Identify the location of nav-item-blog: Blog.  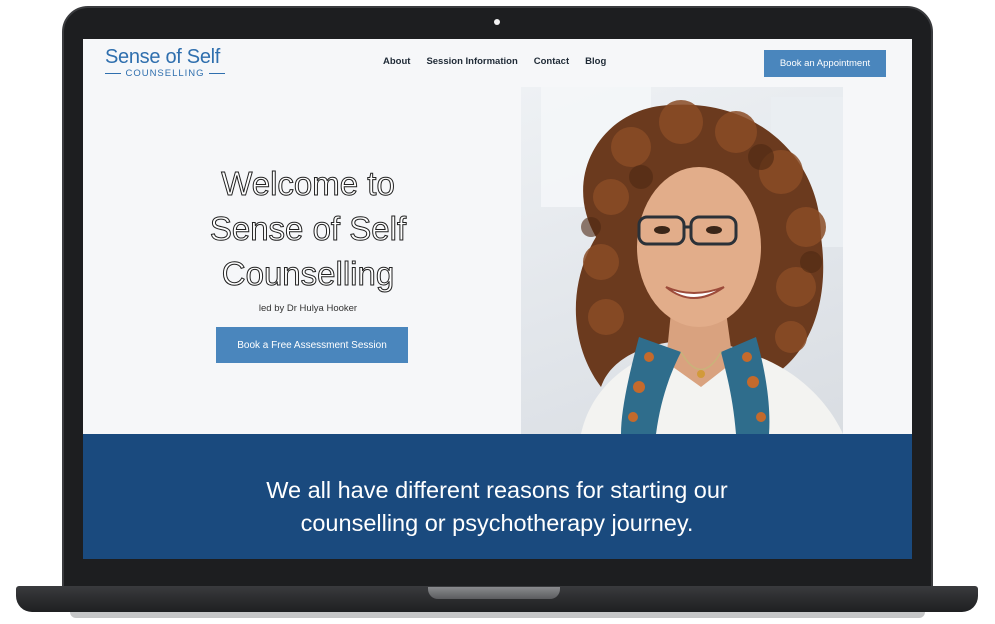
(595, 61).